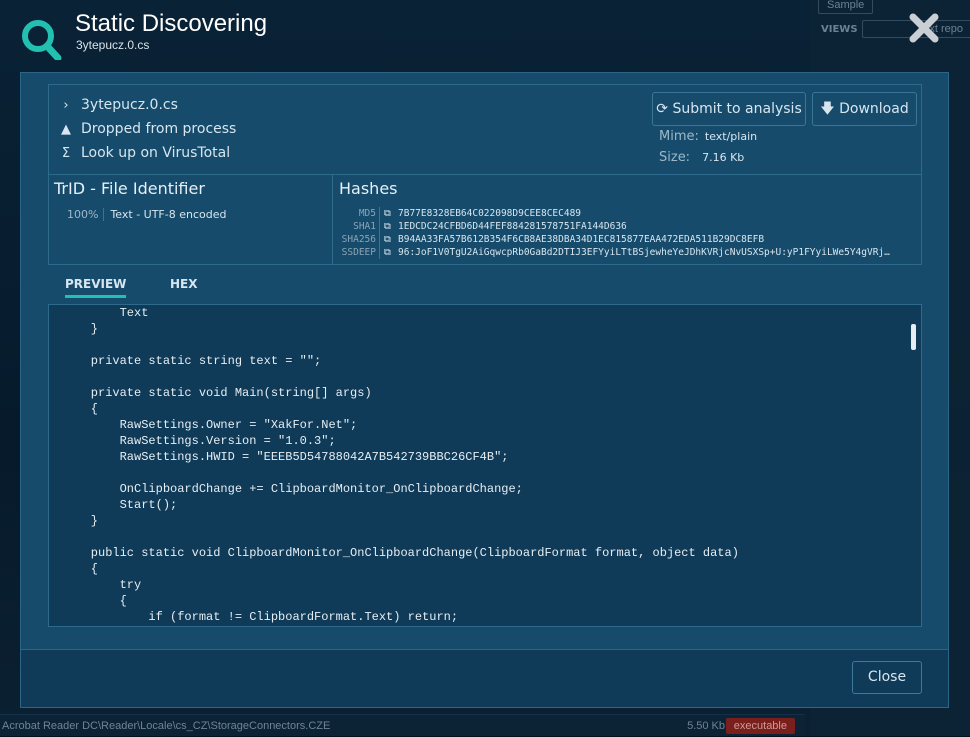  What do you see at coordinates (357, 239) in the screenshot?
I see `hash-label: SHA256` at bounding box center [357, 239].